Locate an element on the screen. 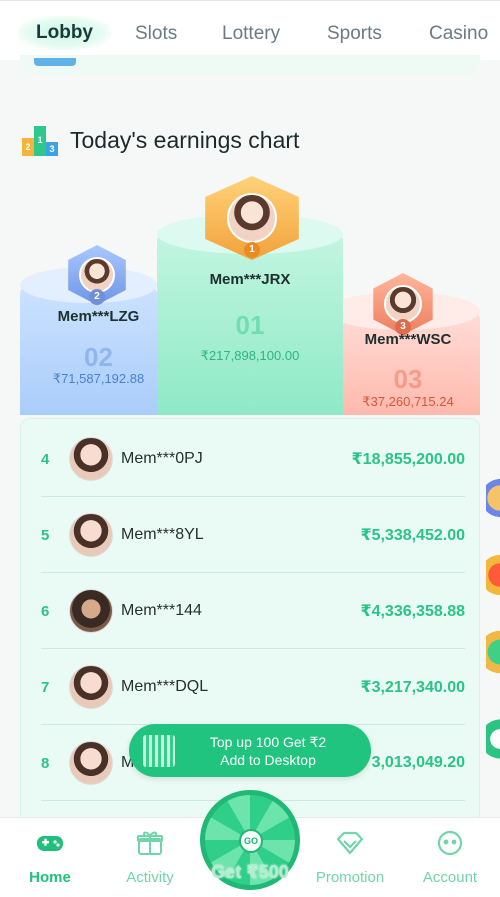 This screenshot has height=897, width=500. rank-number: 8 is located at coordinates (45, 763).